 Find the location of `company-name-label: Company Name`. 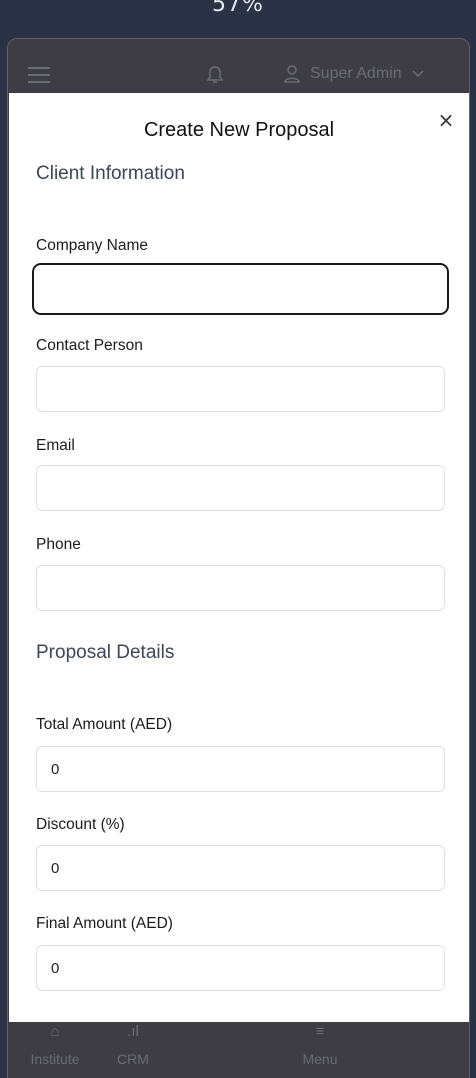

company-name-label: Company Name is located at coordinates (92, 245).